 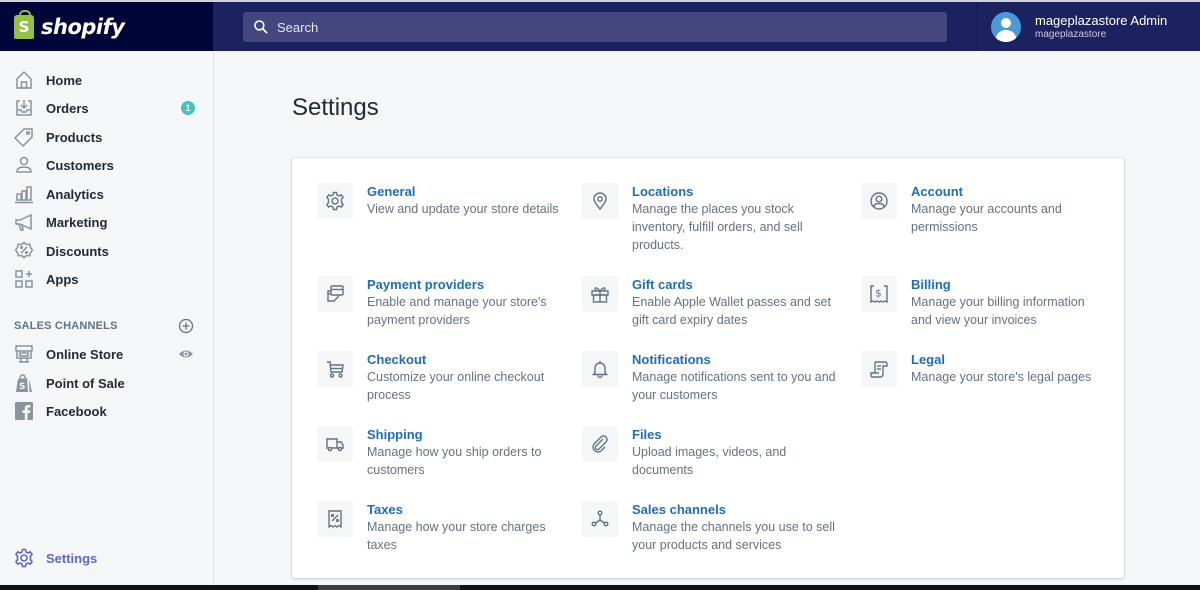 I want to click on sidebar-item-home: Home, so click(x=106, y=80).